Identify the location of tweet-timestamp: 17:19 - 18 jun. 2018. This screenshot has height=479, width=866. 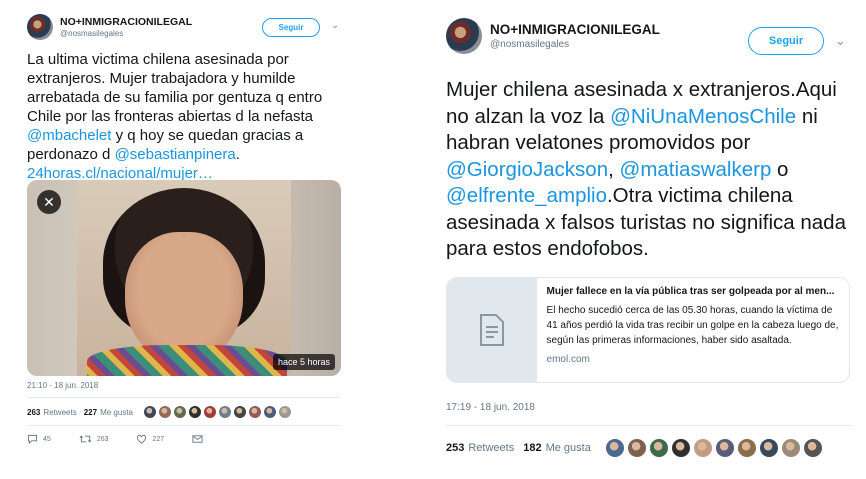
(490, 407).